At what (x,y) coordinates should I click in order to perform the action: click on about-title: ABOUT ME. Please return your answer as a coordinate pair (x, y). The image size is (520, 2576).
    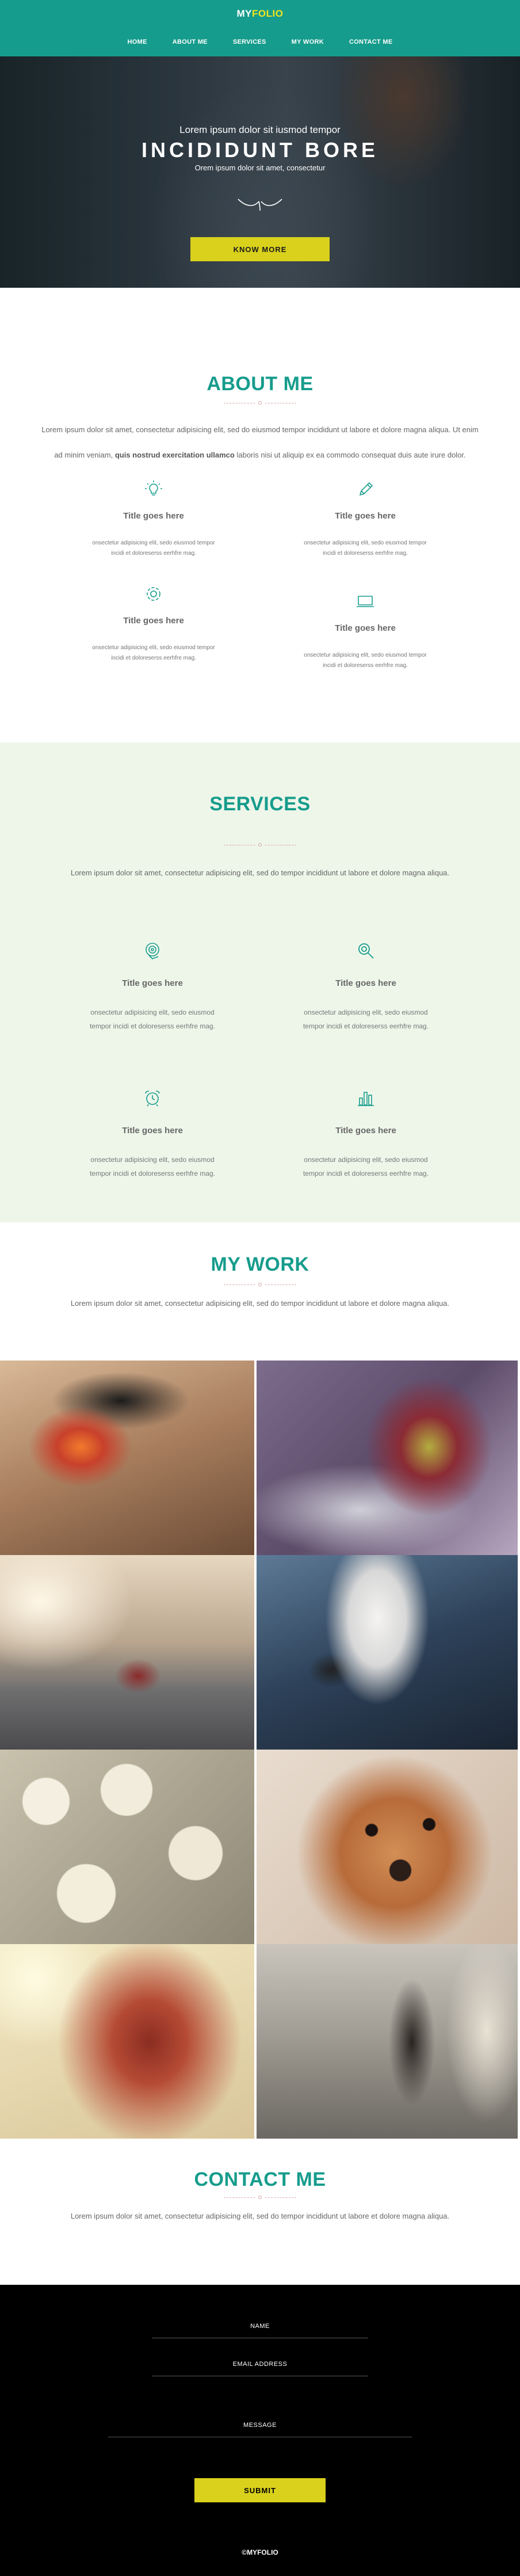
    Looking at the image, I should click on (260, 384).